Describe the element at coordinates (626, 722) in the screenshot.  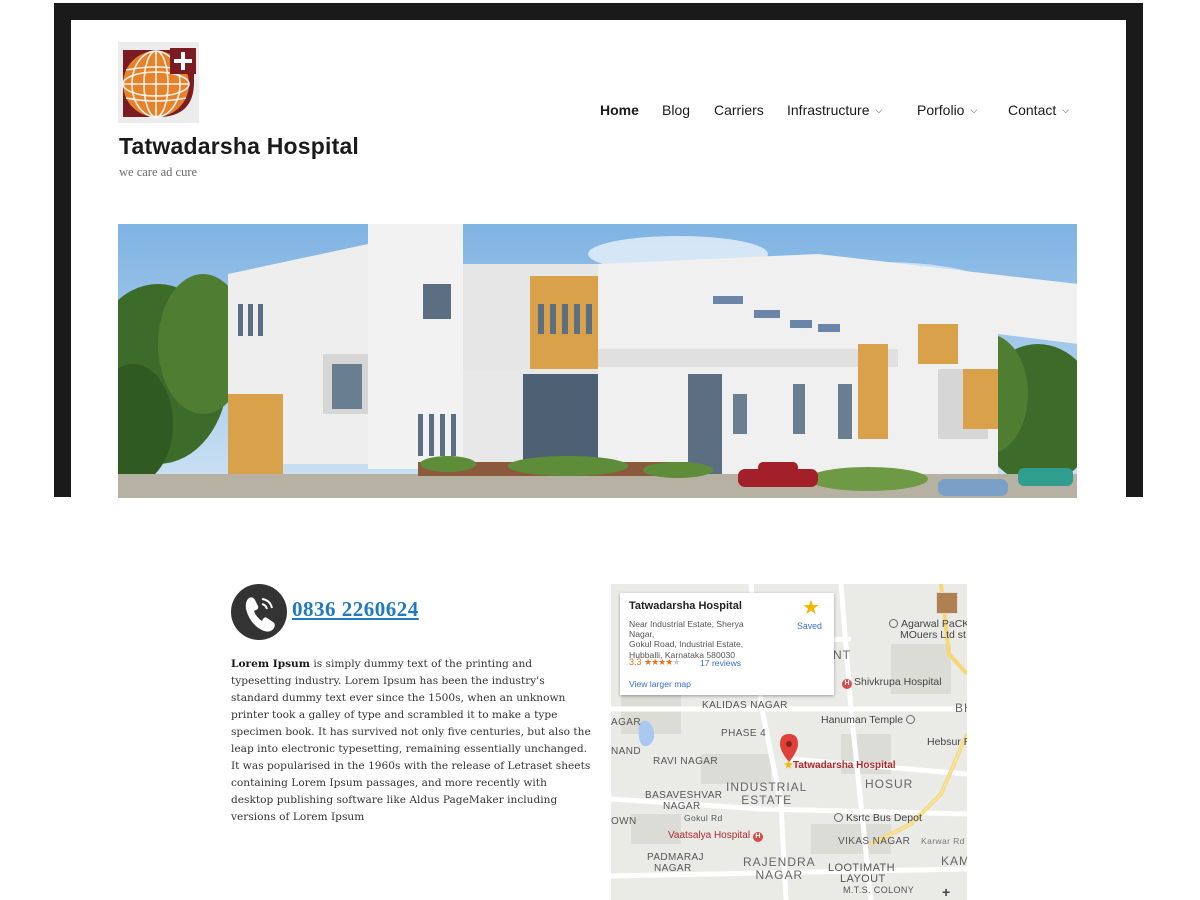
I see `map-label: AGAR` at that location.